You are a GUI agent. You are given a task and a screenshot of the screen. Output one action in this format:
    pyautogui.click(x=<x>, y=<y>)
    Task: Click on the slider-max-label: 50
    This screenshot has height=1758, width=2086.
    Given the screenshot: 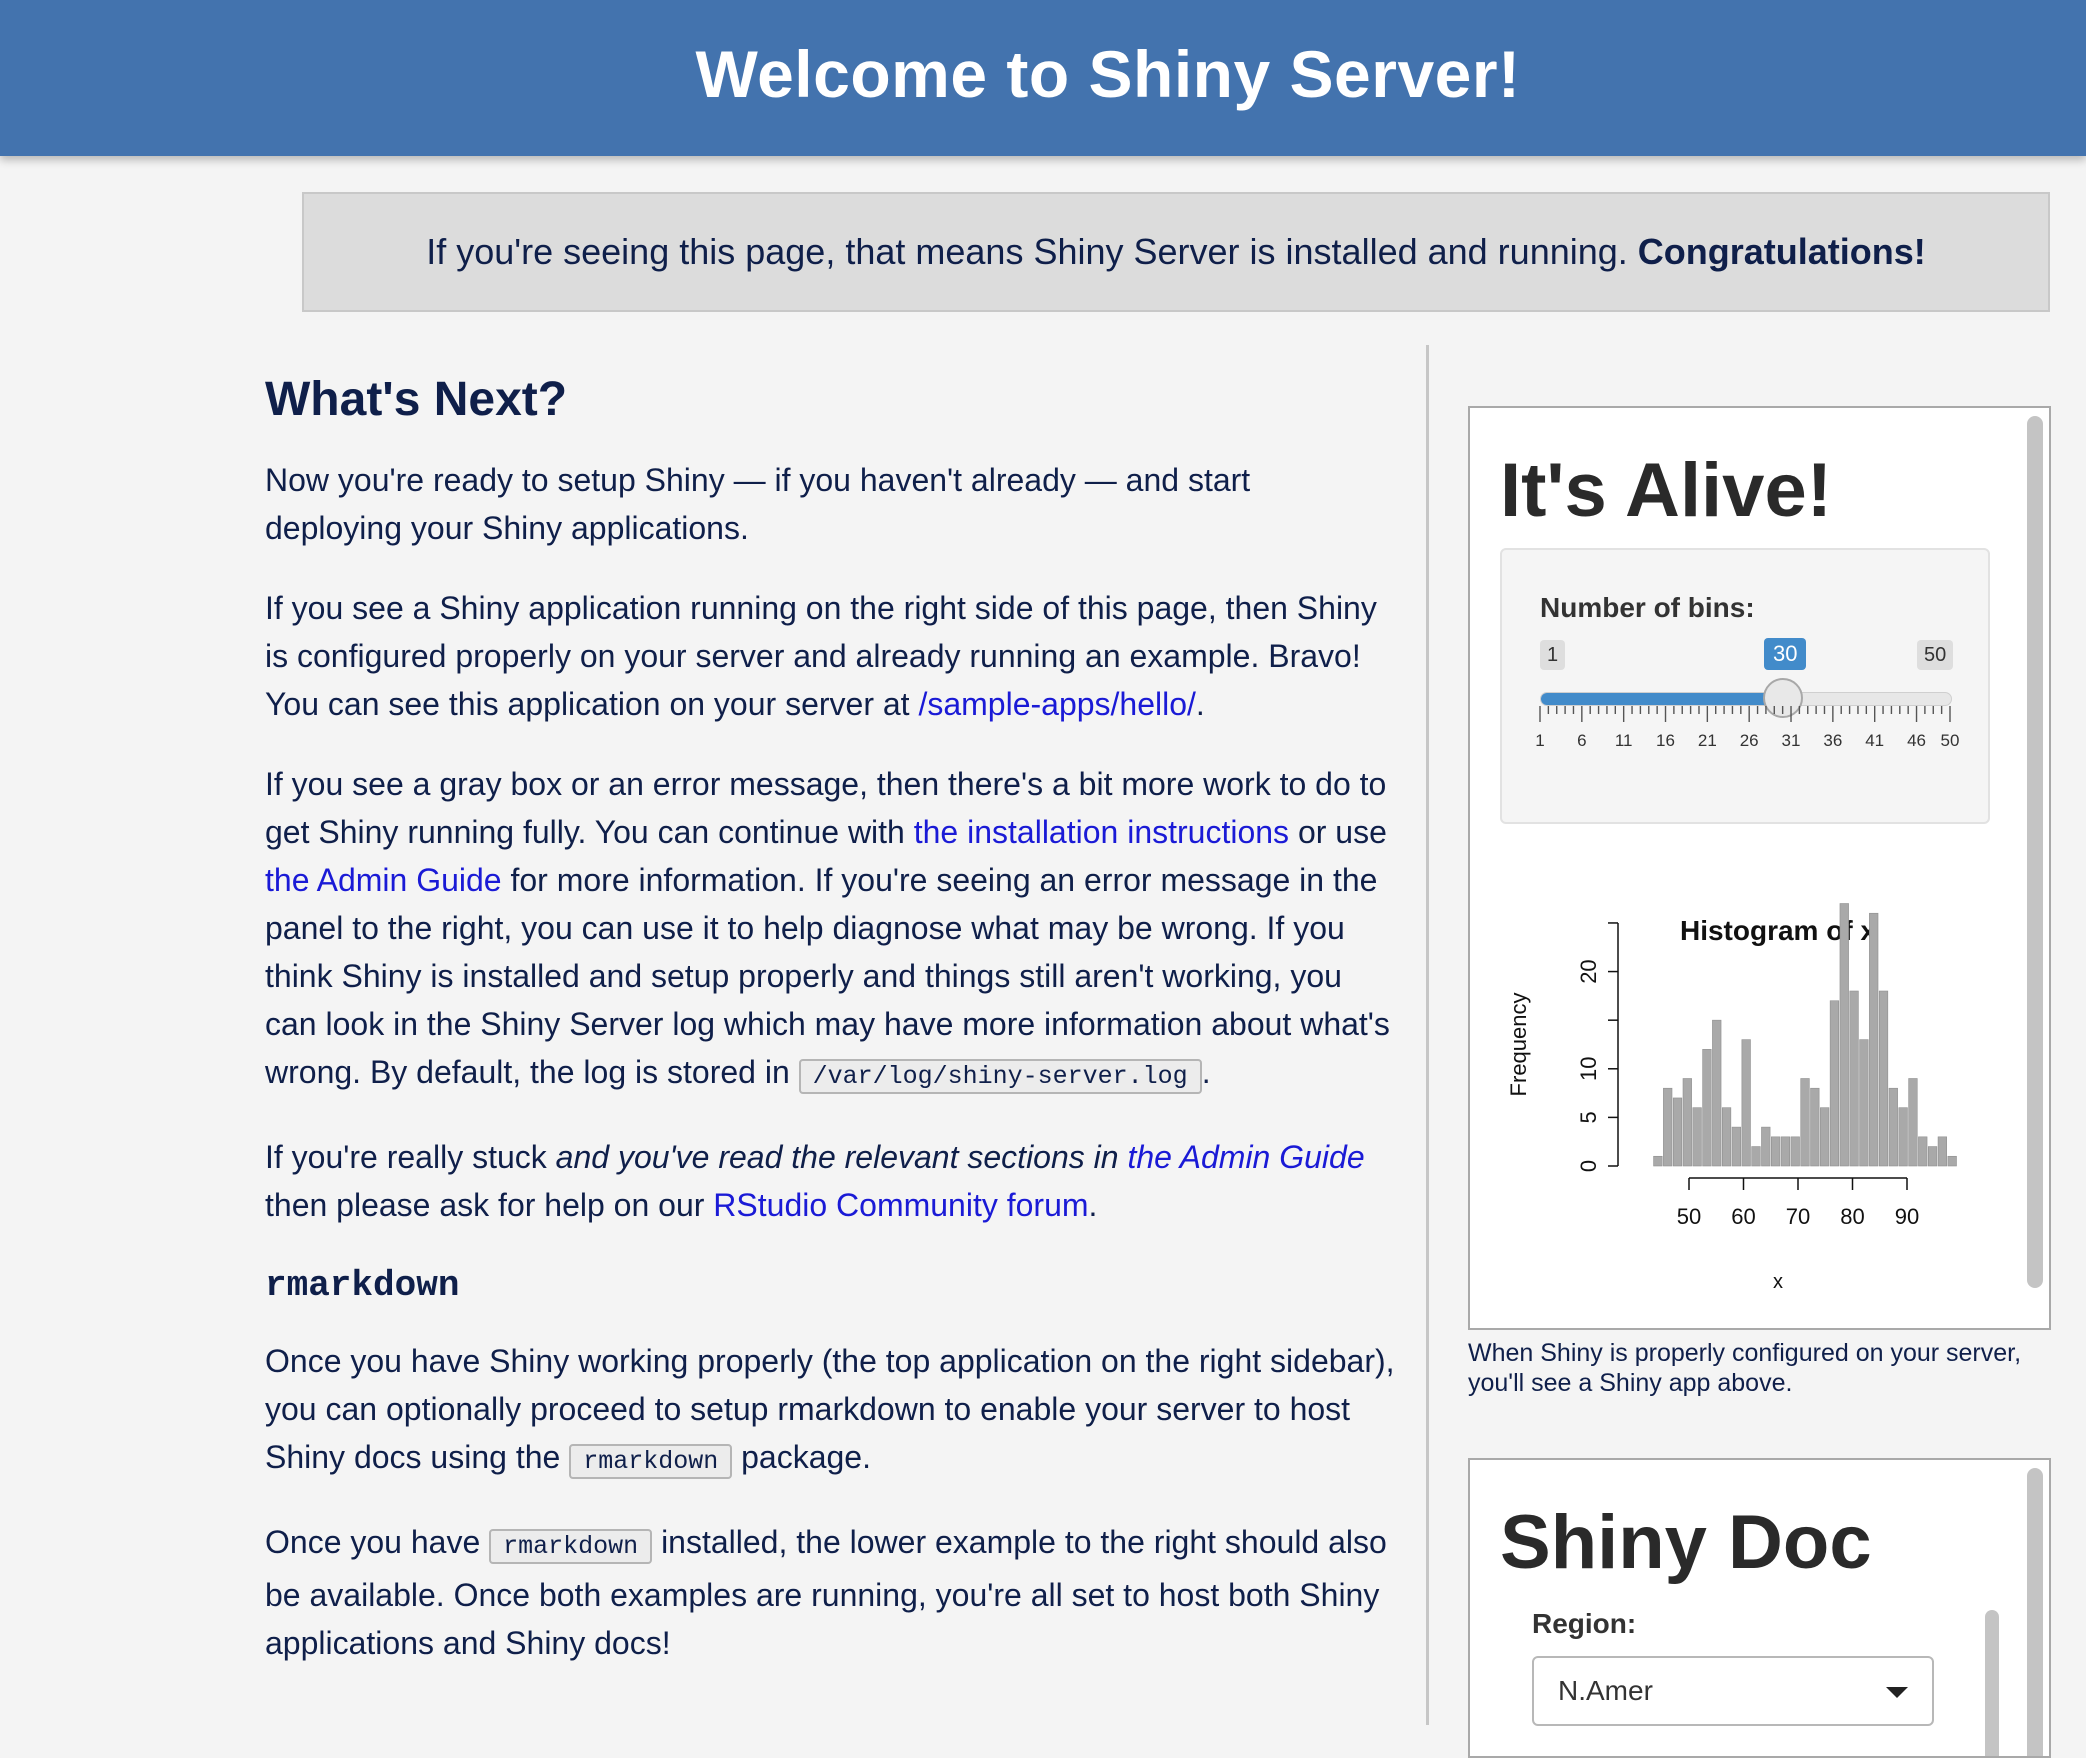 What is the action you would take?
    pyautogui.click(x=1935, y=655)
    